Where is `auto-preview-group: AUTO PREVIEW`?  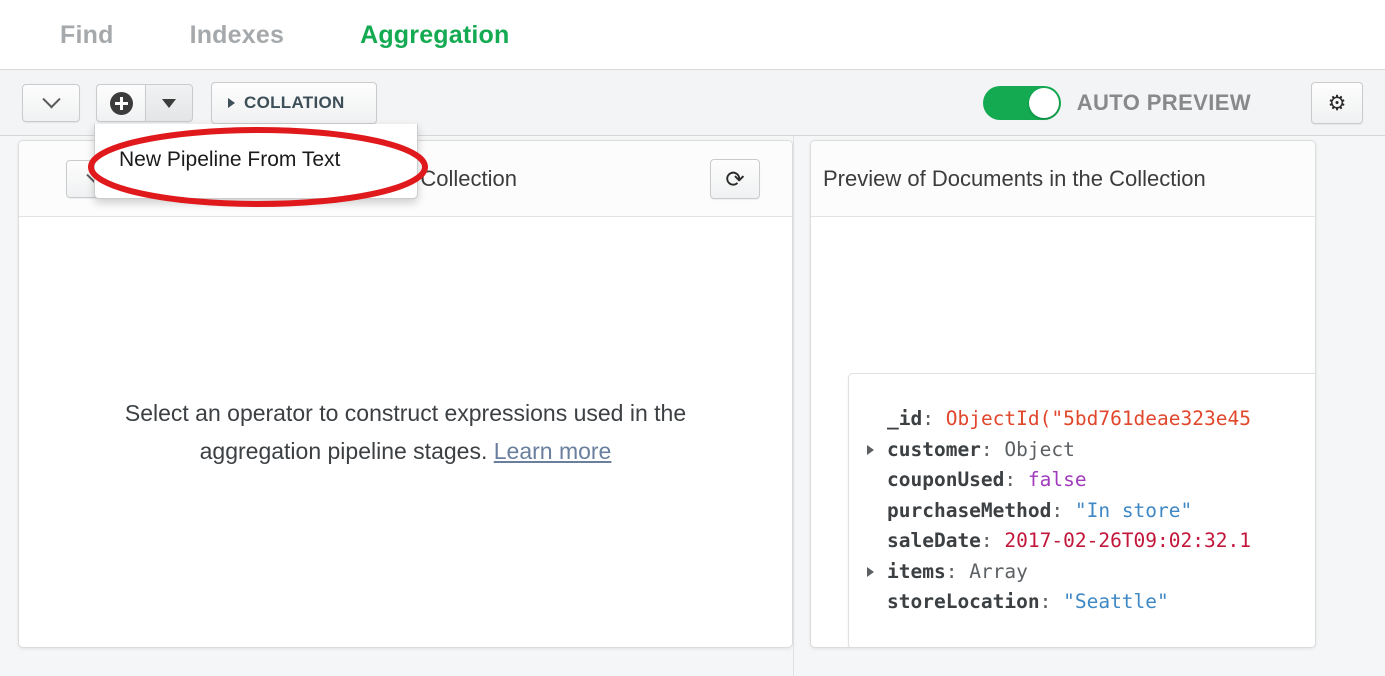
auto-preview-group: AUTO PREVIEW is located at coordinates (1116, 103).